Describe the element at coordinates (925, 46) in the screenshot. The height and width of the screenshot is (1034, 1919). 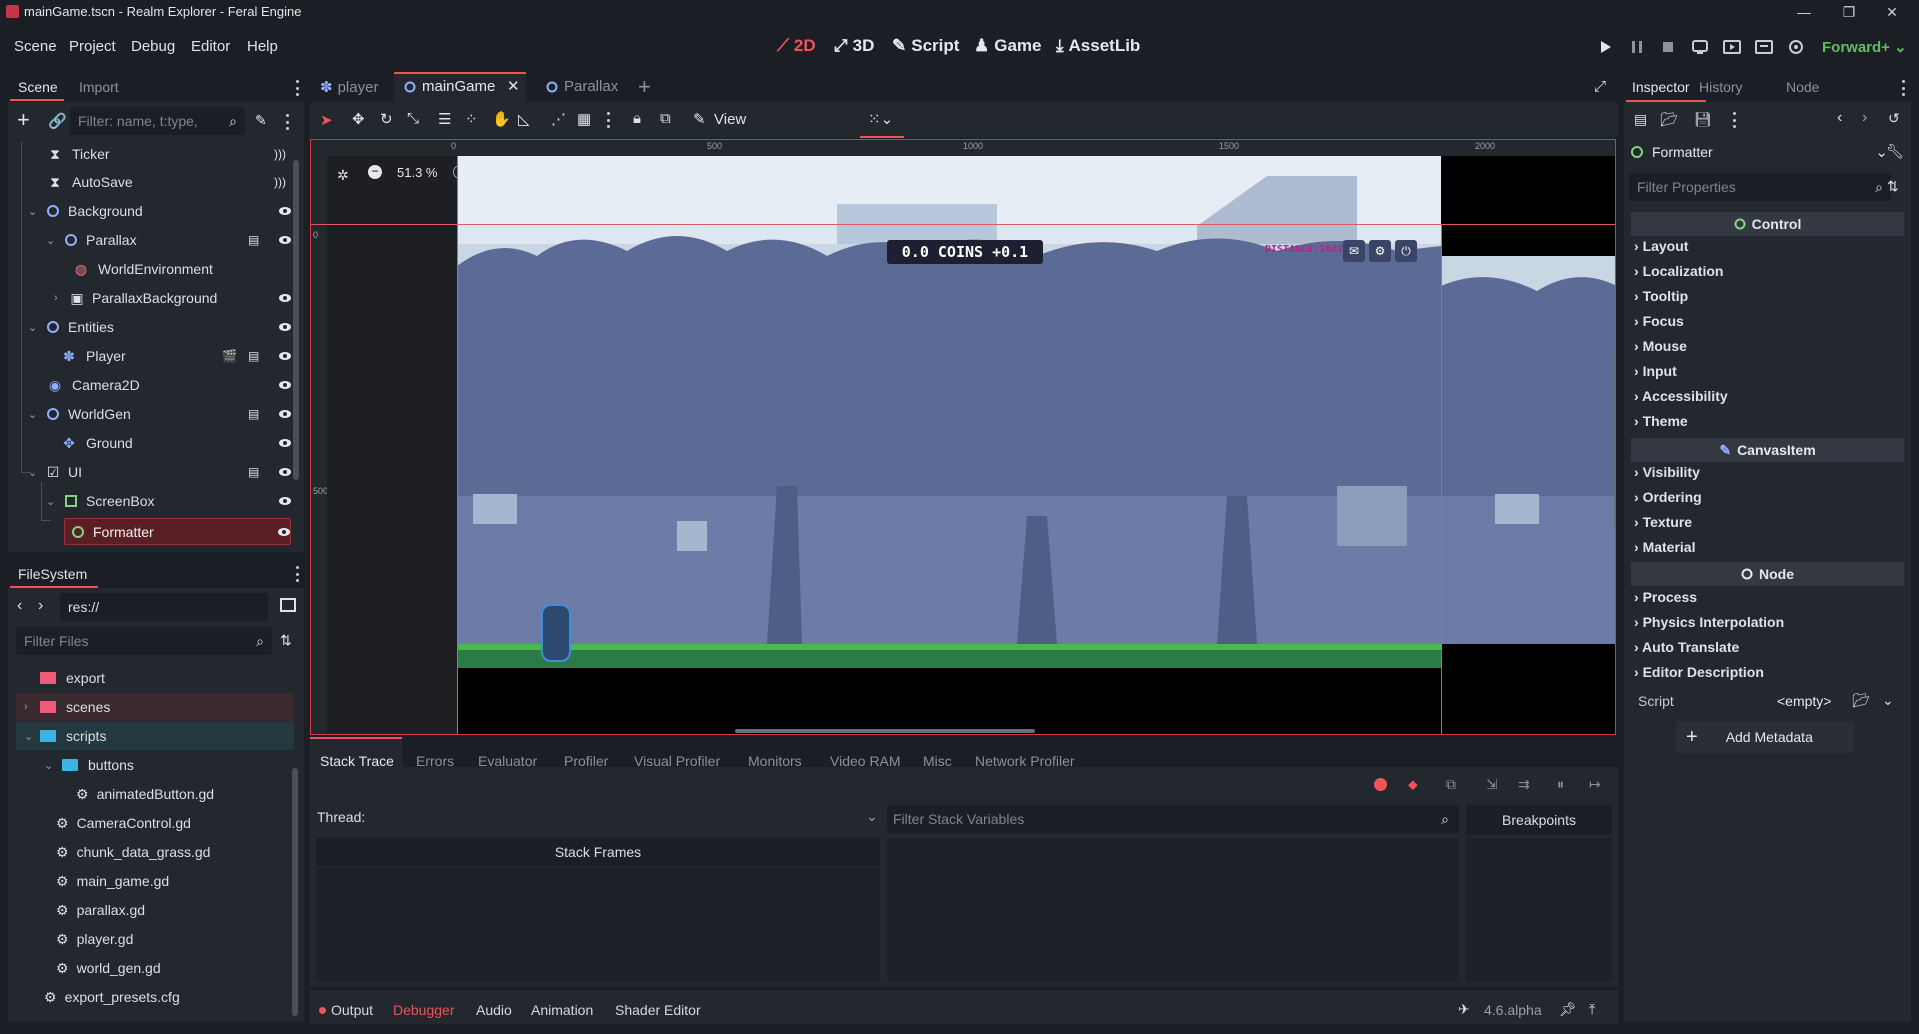
I see `workspace-script: ✎ Script` at that location.